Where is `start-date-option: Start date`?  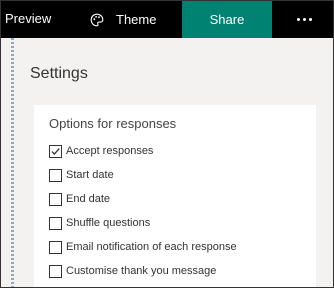 start-date-option: Start date is located at coordinates (81, 175).